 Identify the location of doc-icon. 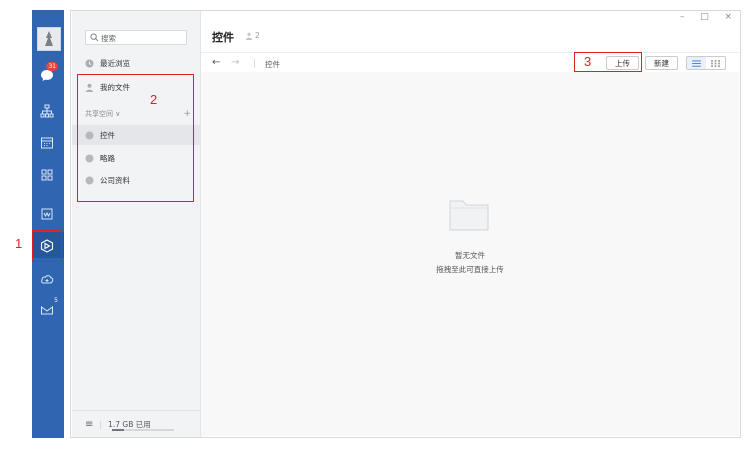
(47, 214).